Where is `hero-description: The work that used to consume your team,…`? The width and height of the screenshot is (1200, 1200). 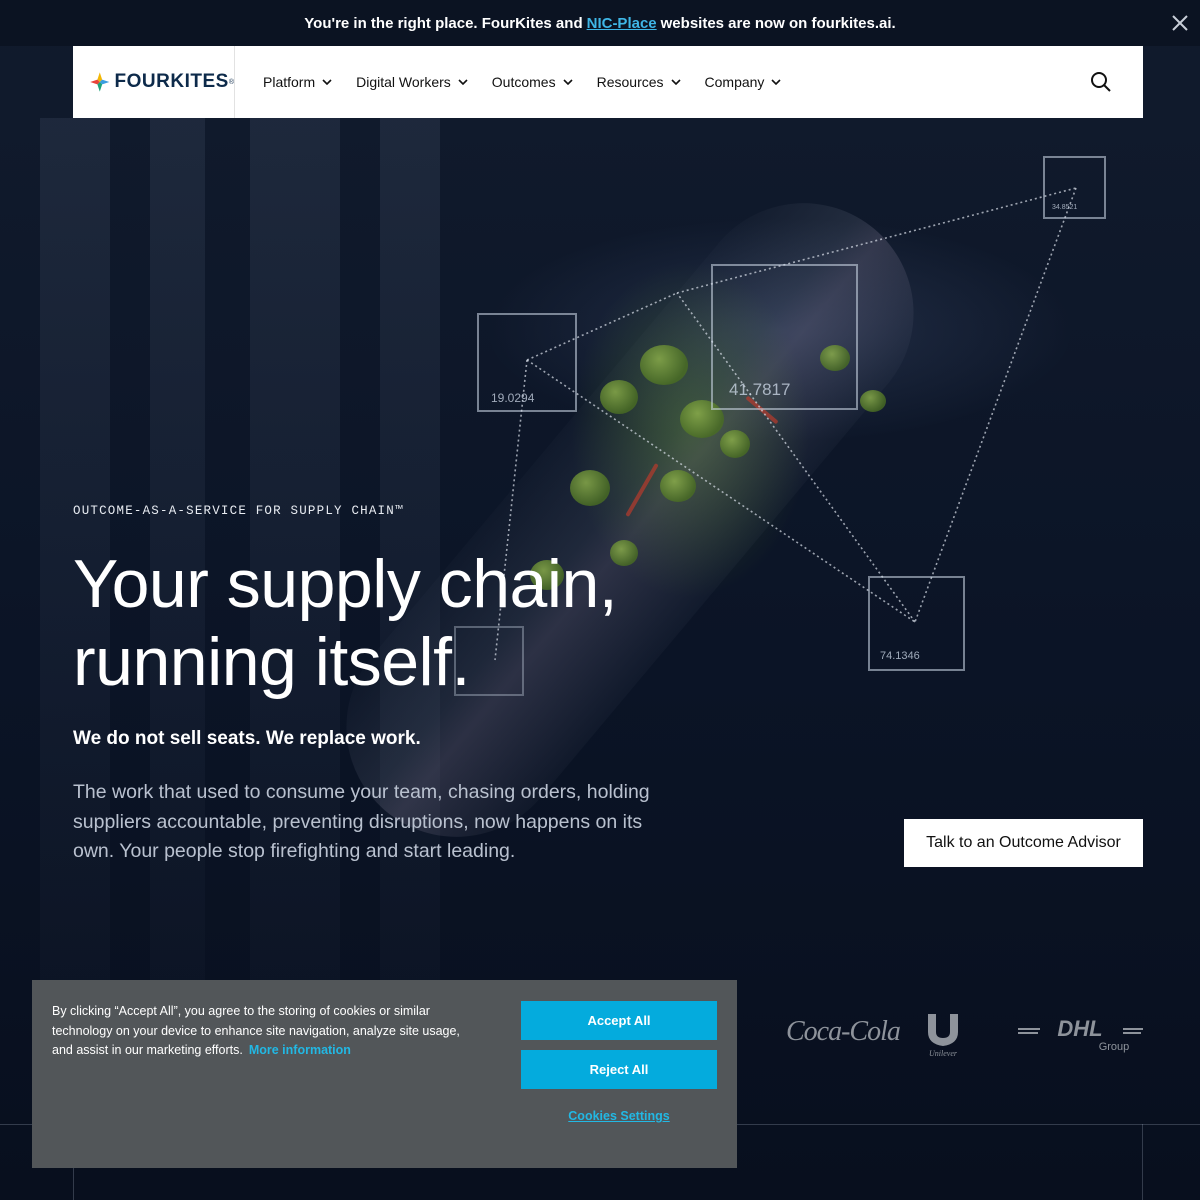
hero-description: The work that used to consume your team,… is located at coordinates (361, 821).